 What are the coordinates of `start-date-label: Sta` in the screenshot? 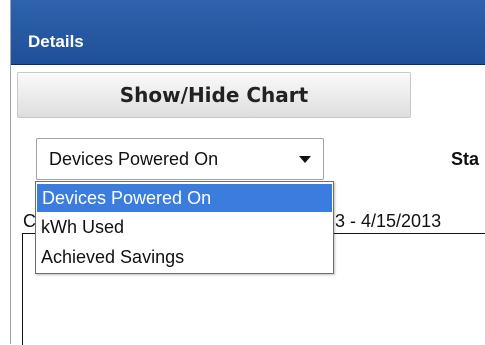 It's located at (465, 159).